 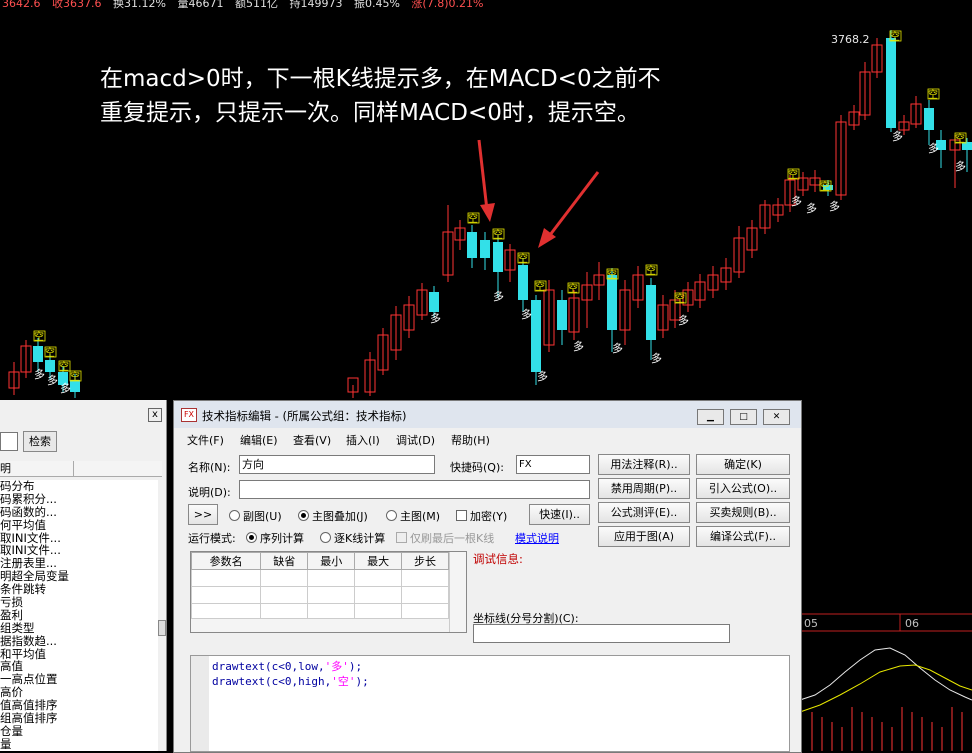 What do you see at coordinates (337, 464) in the screenshot?
I see `name-field: 方向` at bounding box center [337, 464].